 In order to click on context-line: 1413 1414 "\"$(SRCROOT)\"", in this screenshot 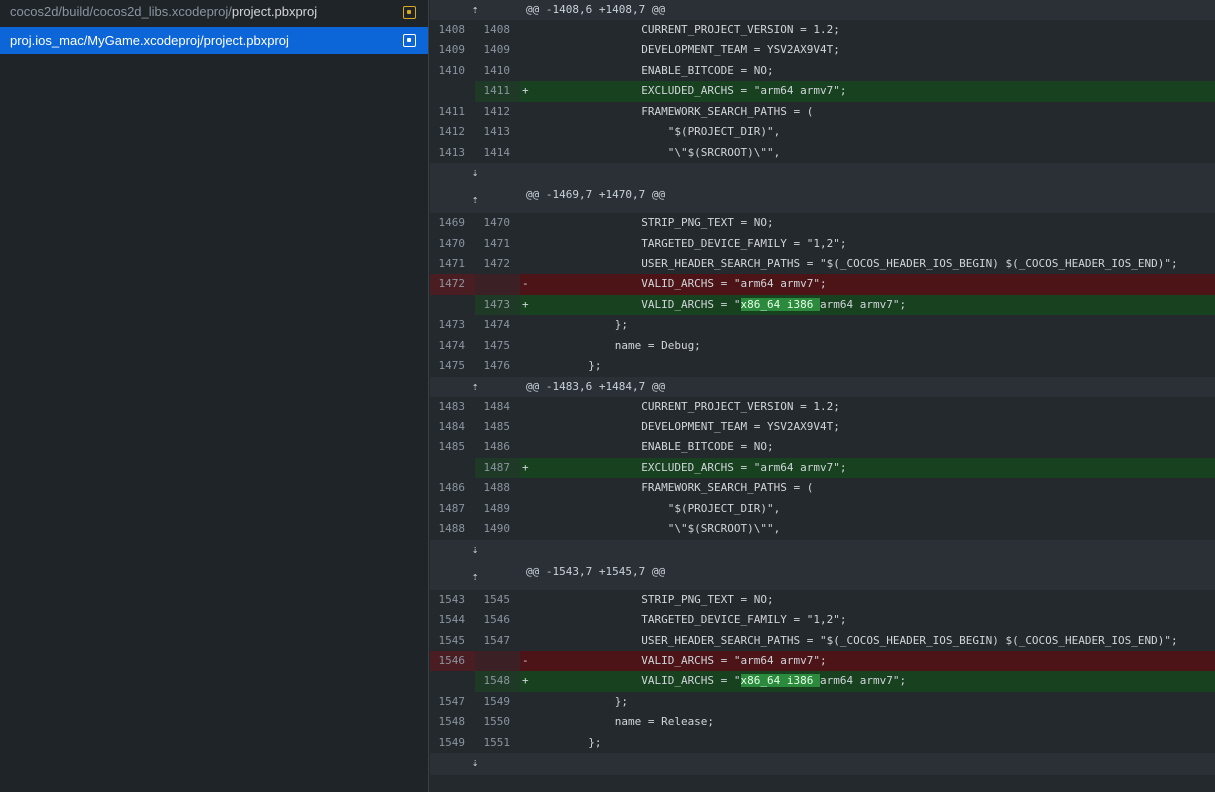, I will do `click(822, 153)`.